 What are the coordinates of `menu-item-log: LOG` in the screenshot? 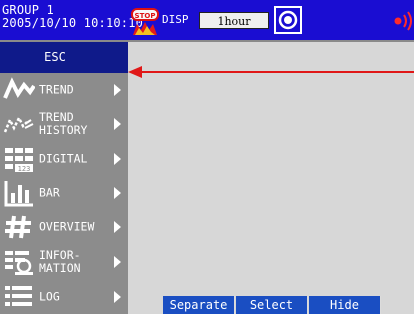 It's located at (64, 297).